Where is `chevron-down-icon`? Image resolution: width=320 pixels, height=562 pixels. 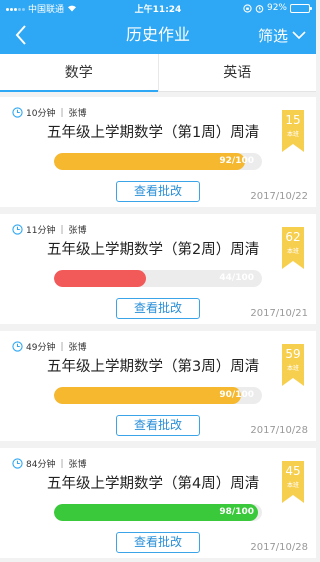 chevron-down-icon is located at coordinates (299, 34).